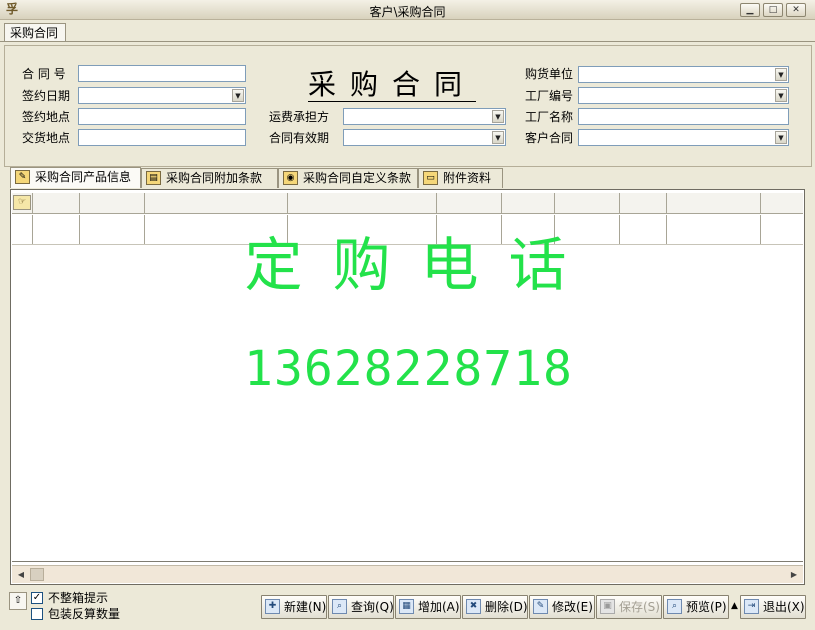 The height and width of the screenshot is (630, 815). Describe the element at coordinates (794, 574) in the screenshot. I see `scroll-right-icon: ▶` at that location.